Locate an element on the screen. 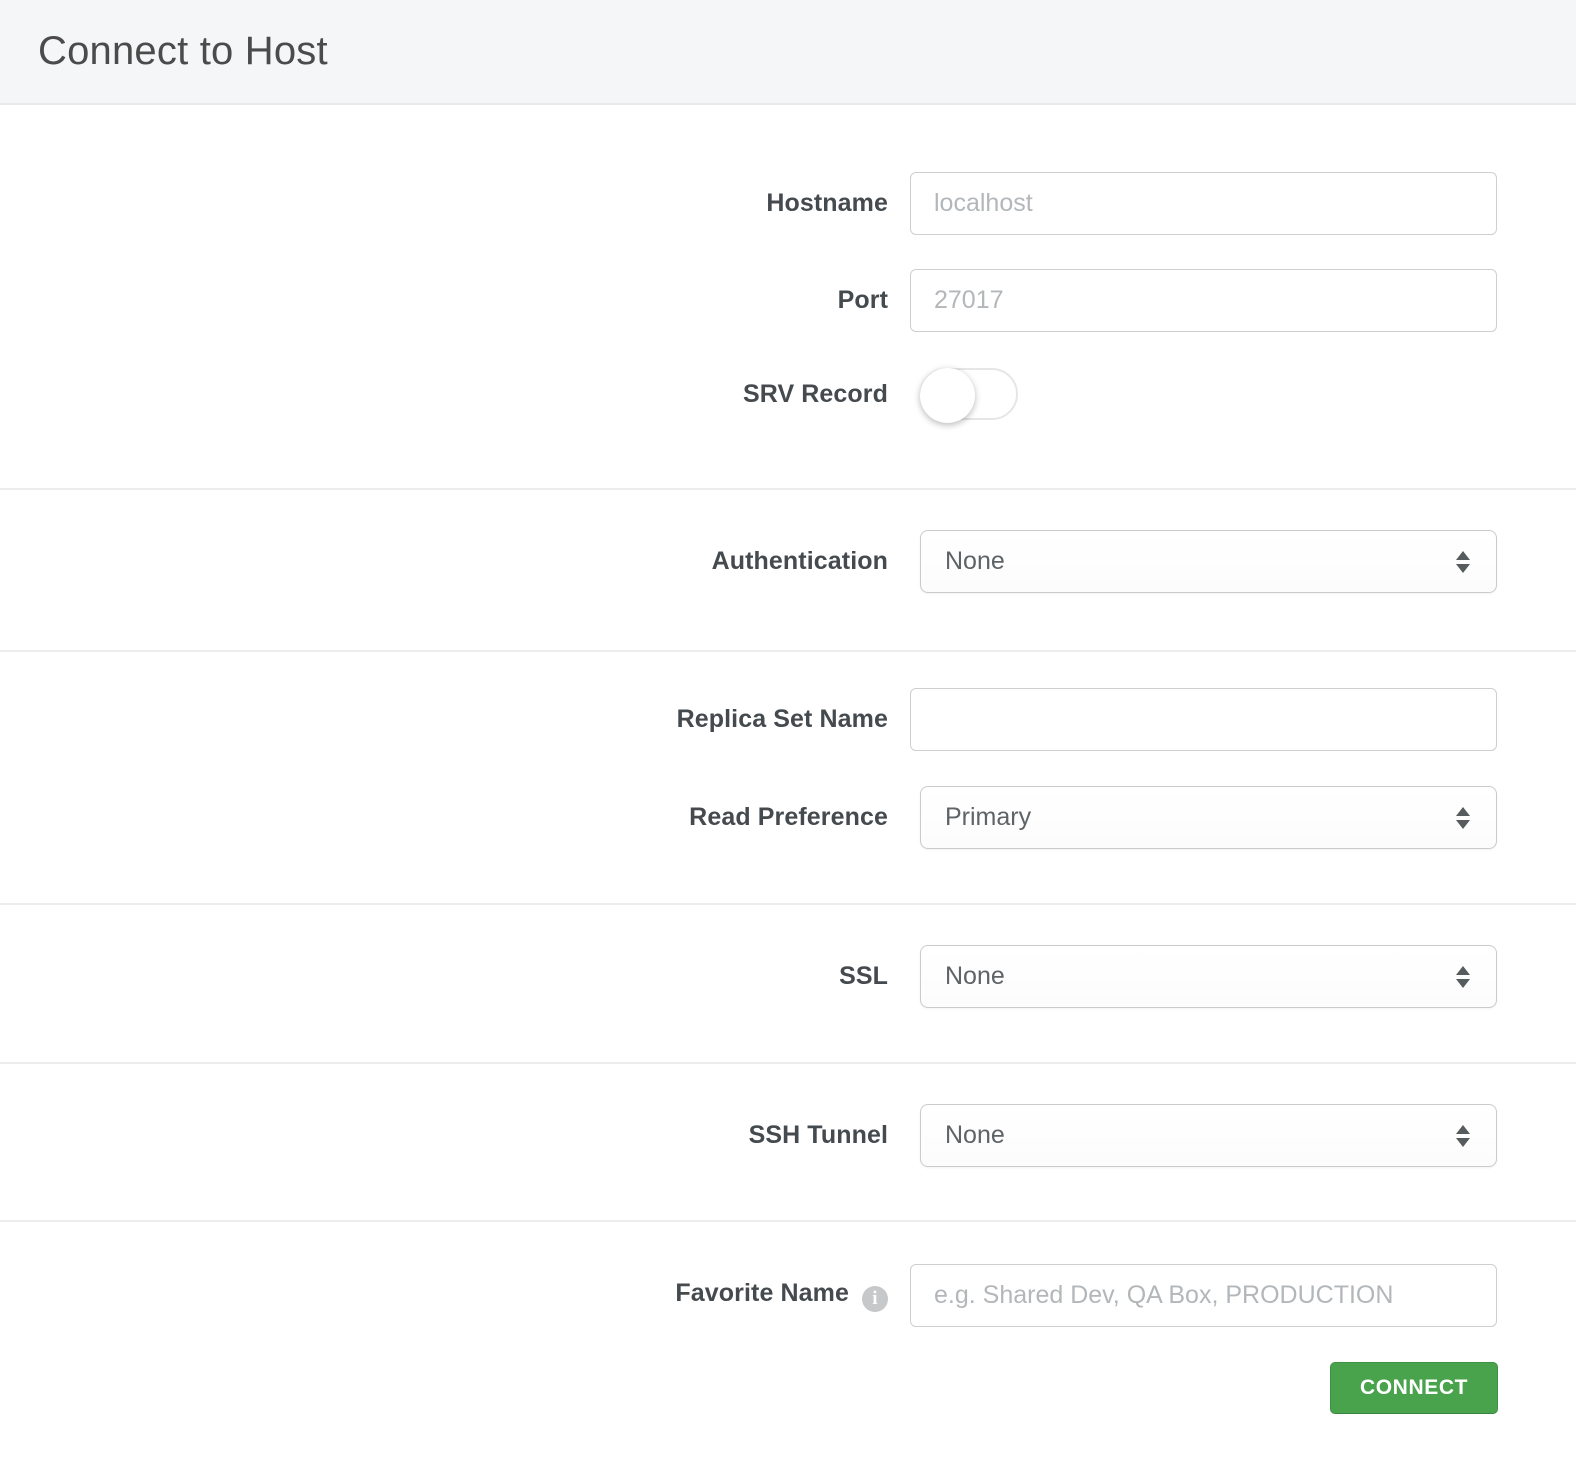  toggle-knob-icon is located at coordinates (947, 395).